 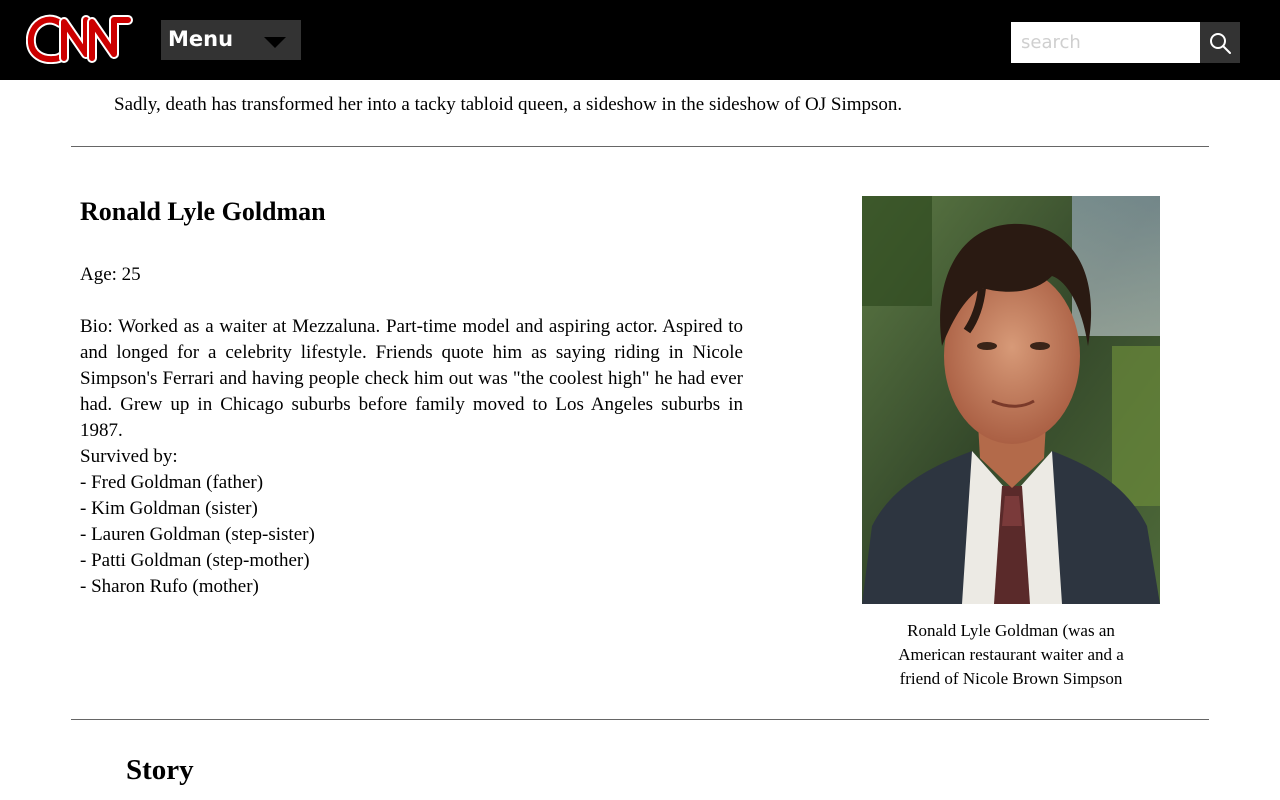 I want to click on list-item: - Fred Goldman (father), so click(x=172, y=482).